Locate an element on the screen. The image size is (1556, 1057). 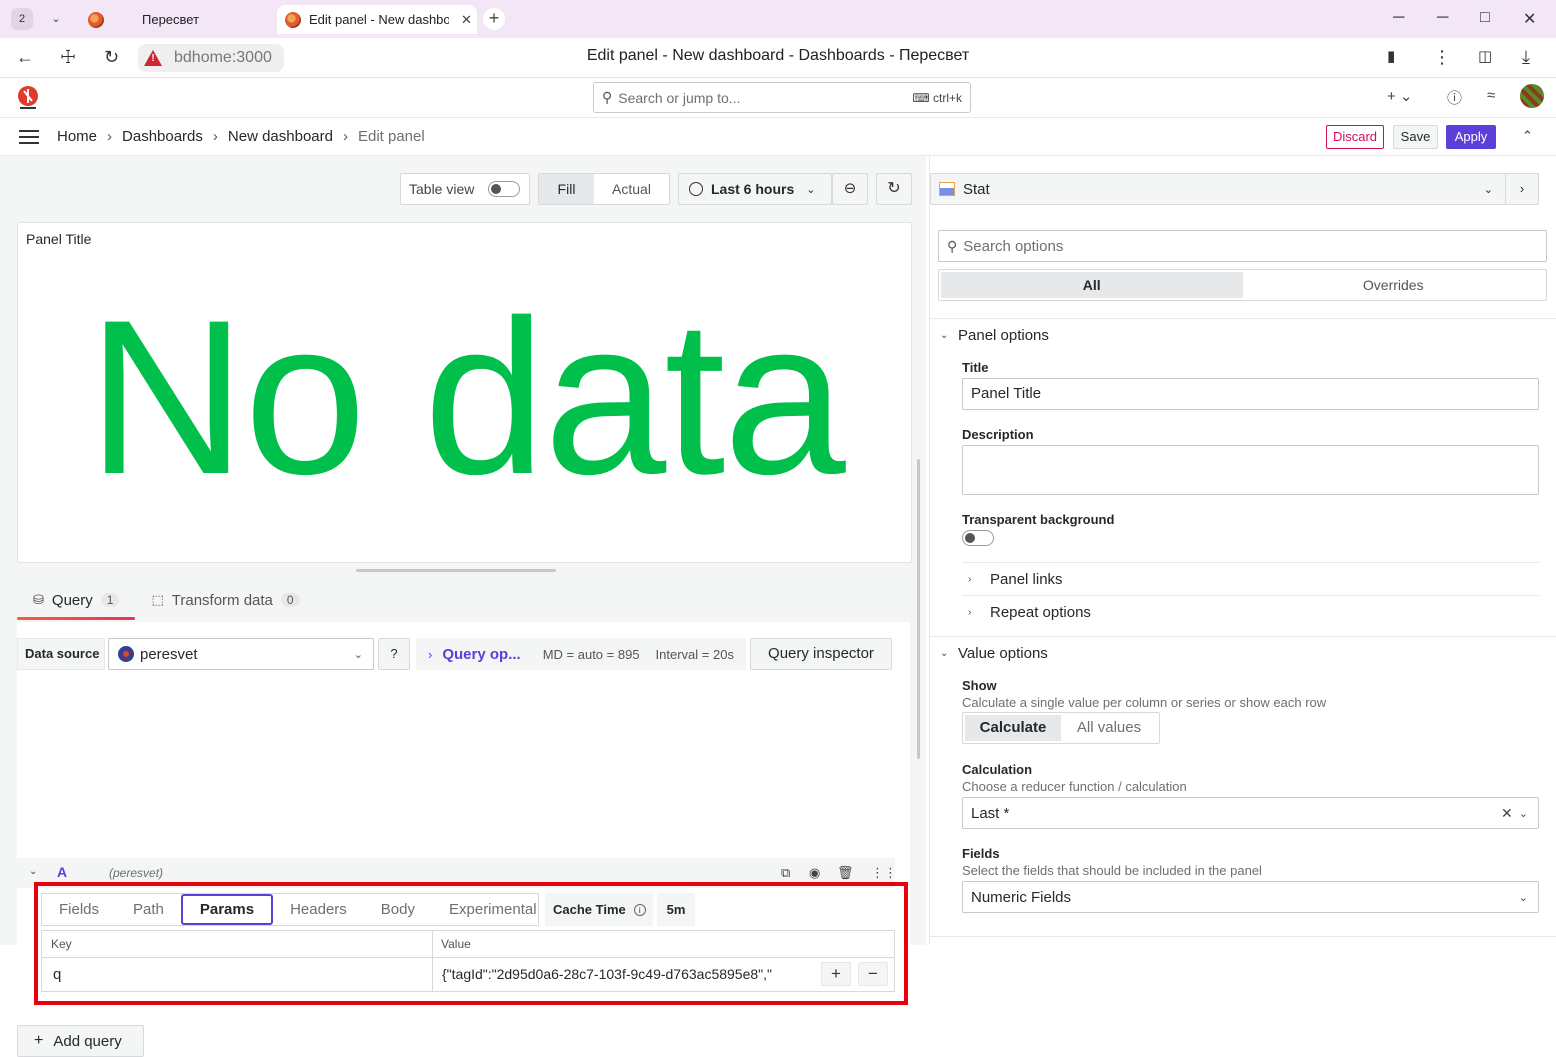
user-avatar is located at coordinates (1532, 96).